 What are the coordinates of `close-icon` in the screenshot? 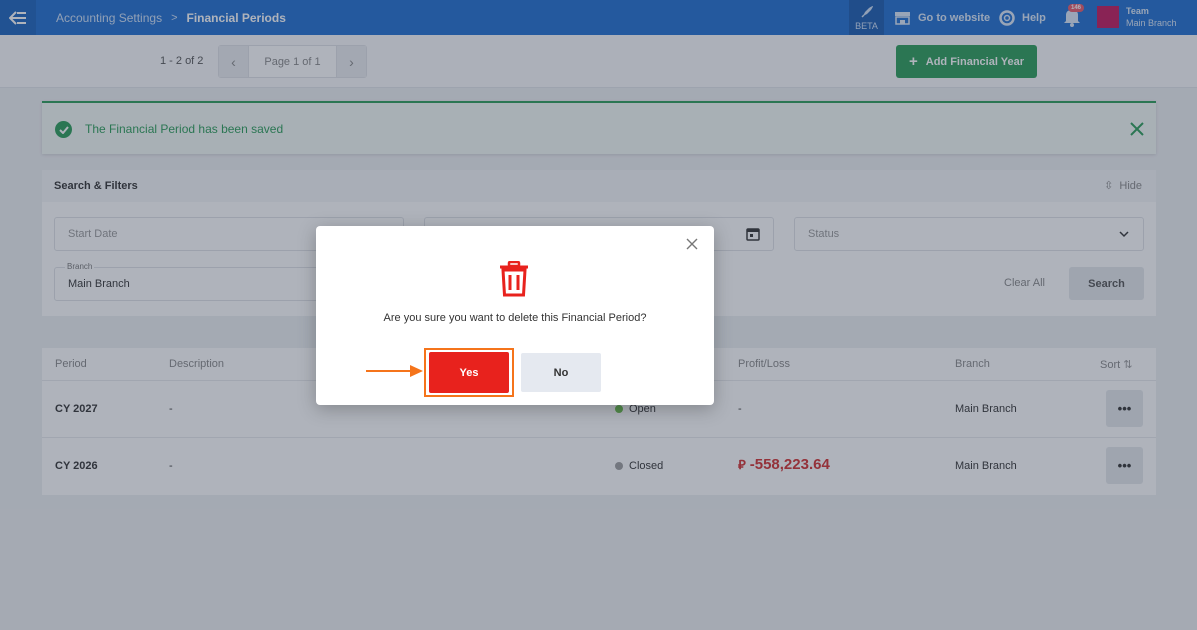 It's located at (692, 244).